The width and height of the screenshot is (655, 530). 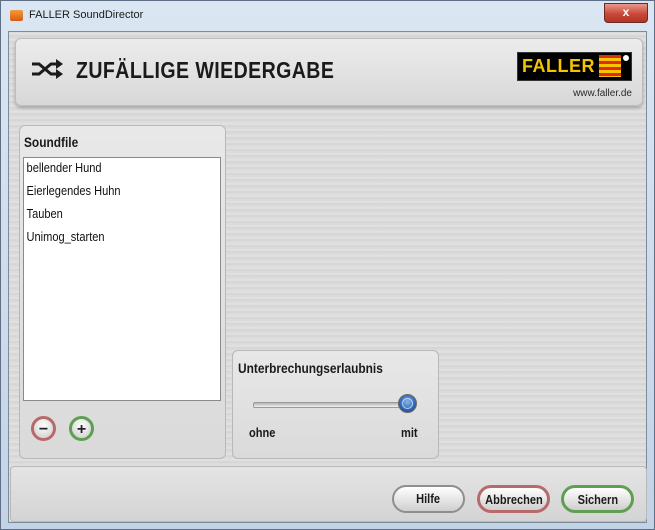 What do you see at coordinates (409, 432) in the screenshot?
I see `slider-max-label: mit` at bounding box center [409, 432].